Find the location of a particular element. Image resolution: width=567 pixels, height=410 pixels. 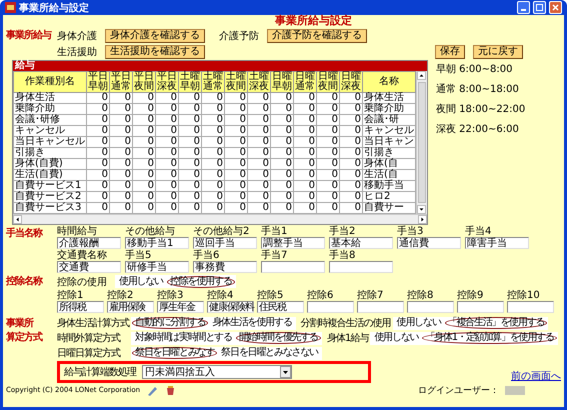

radio-option: 控除を使用する is located at coordinates (201, 282).